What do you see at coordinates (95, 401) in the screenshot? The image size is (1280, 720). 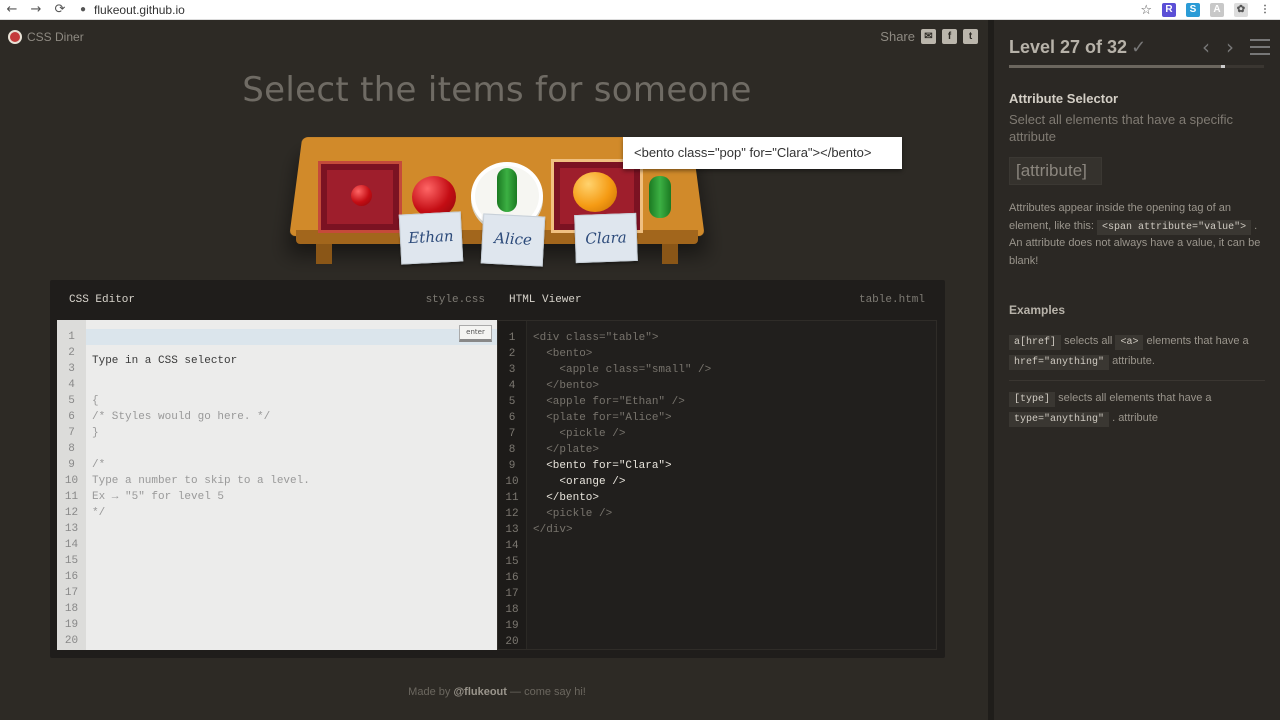 I see `code-line: {` at bounding box center [95, 401].